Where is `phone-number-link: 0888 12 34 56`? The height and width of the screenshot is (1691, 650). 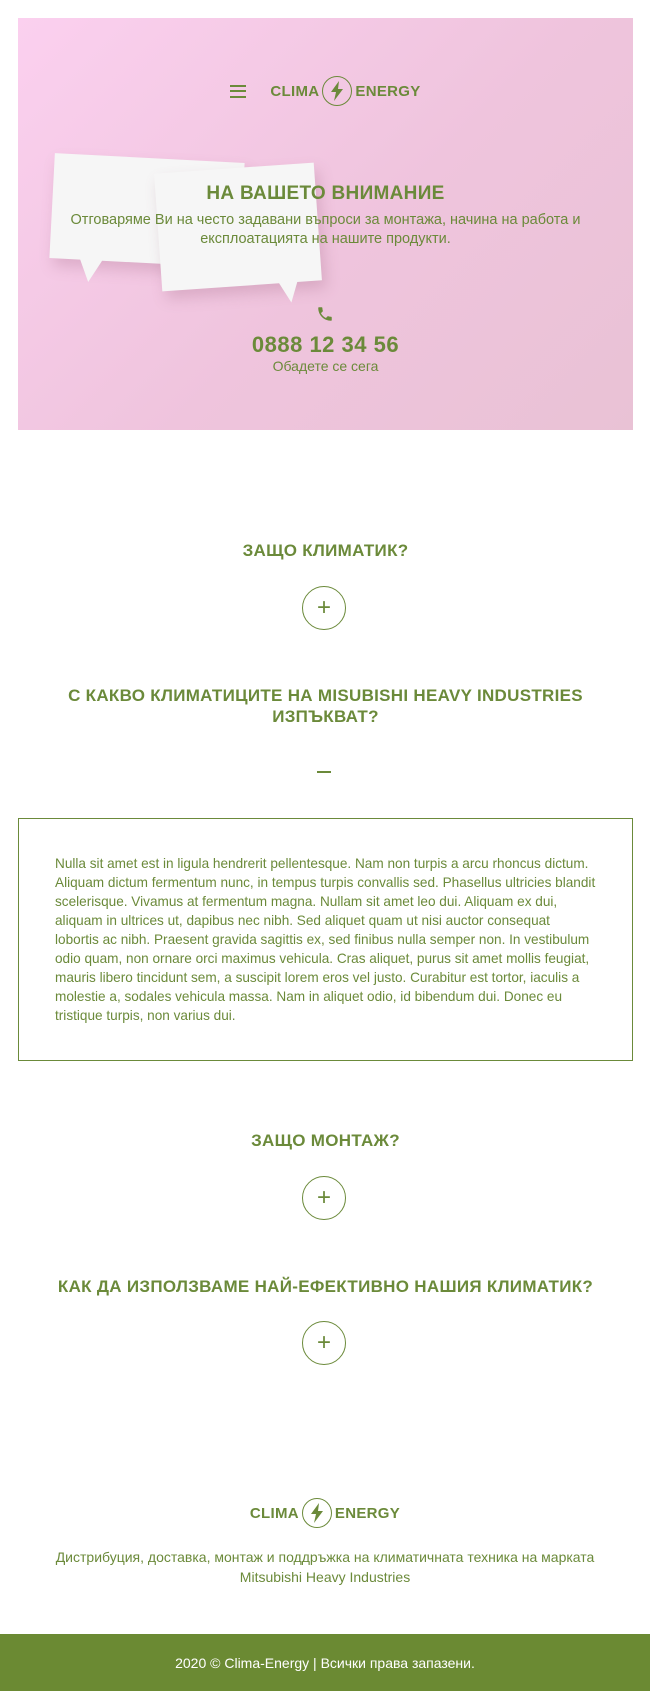
phone-number-link: 0888 12 34 56 is located at coordinates (325, 345).